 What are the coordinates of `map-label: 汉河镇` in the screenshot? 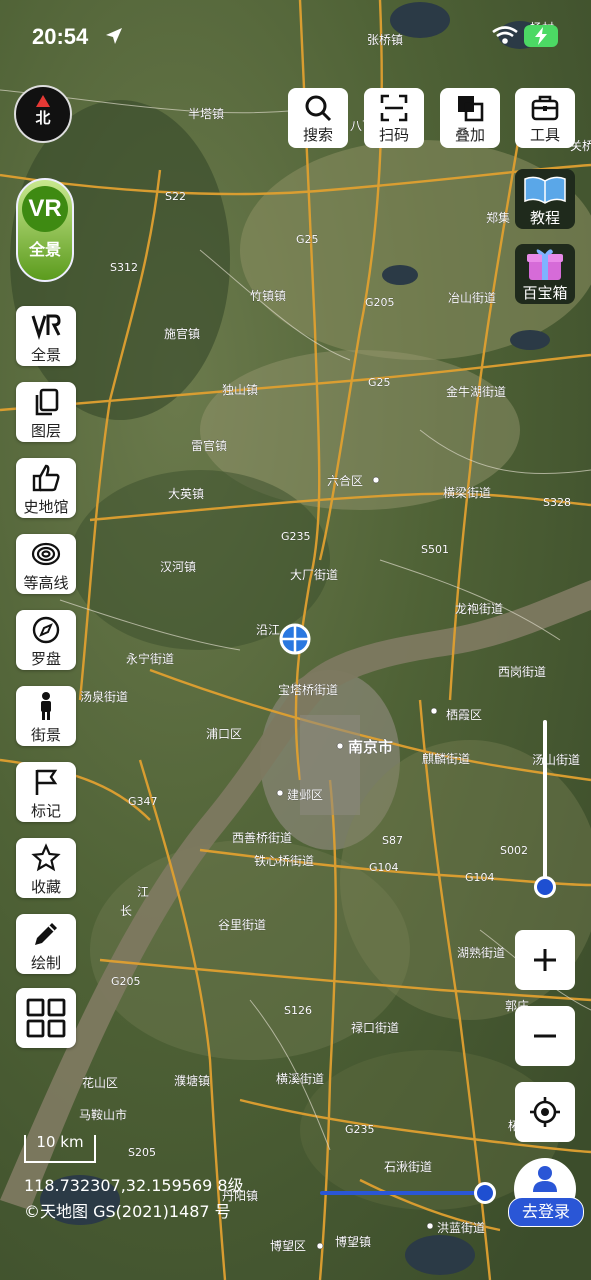 It's located at (178, 567).